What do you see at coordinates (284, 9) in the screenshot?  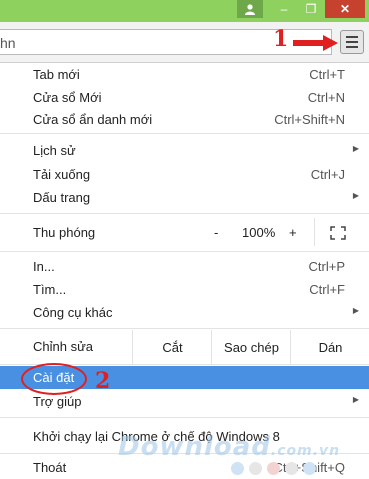 I see `minimize-button: –` at bounding box center [284, 9].